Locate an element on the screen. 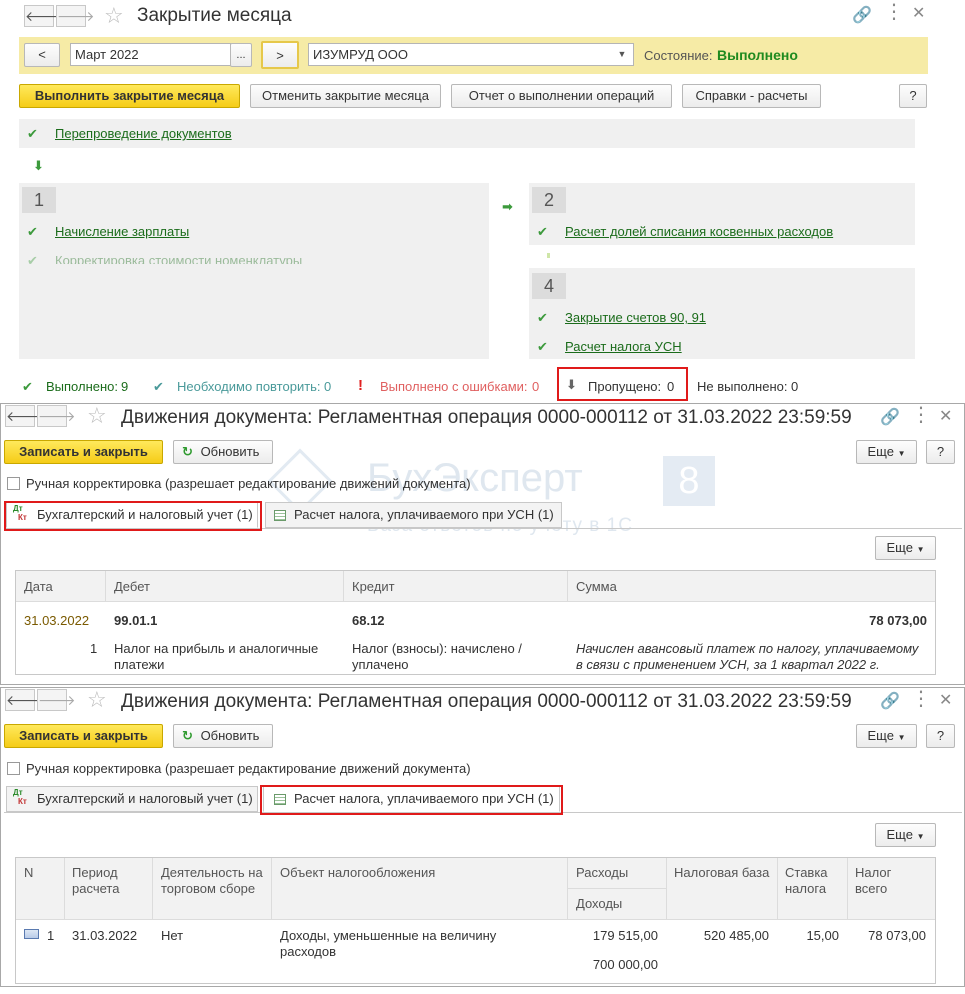 The image size is (965, 994). skipped-count: 0 is located at coordinates (671, 386).